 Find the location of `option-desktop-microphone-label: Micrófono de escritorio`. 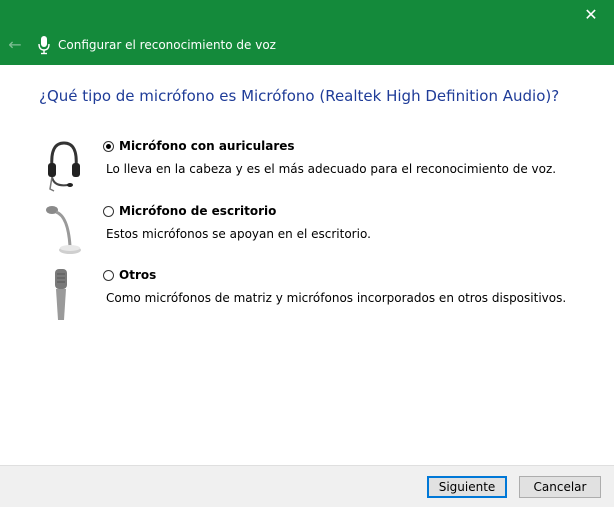

option-desktop-microphone-label: Micrófono de escritorio is located at coordinates (198, 211).